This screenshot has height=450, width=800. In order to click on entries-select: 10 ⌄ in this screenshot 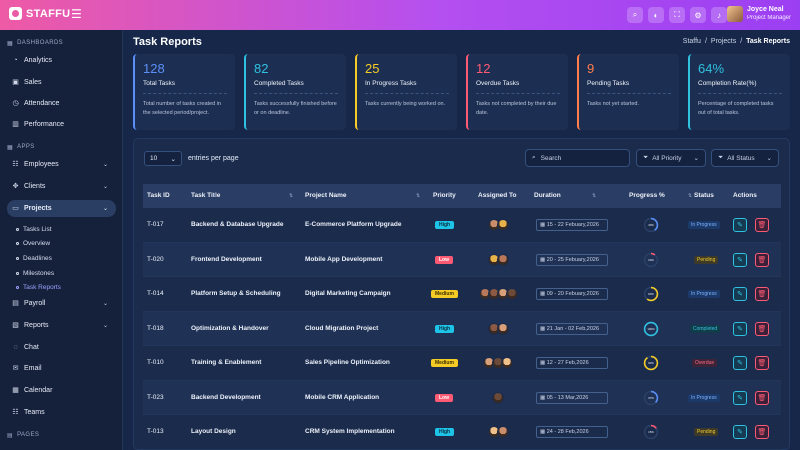, I will do `click(163, 158)`.